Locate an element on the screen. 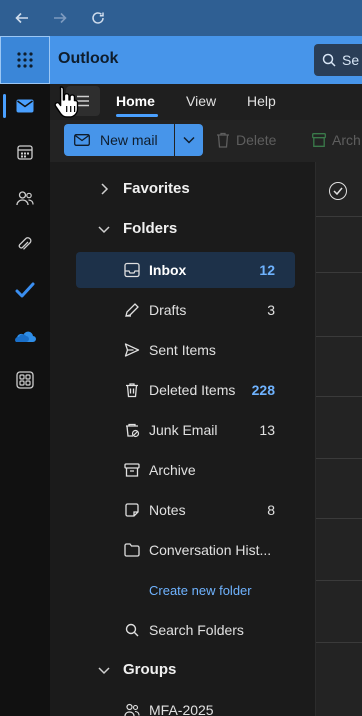 This screenshot has width=362, height=716. tab-home: Home is located at coordinates (135, 101).